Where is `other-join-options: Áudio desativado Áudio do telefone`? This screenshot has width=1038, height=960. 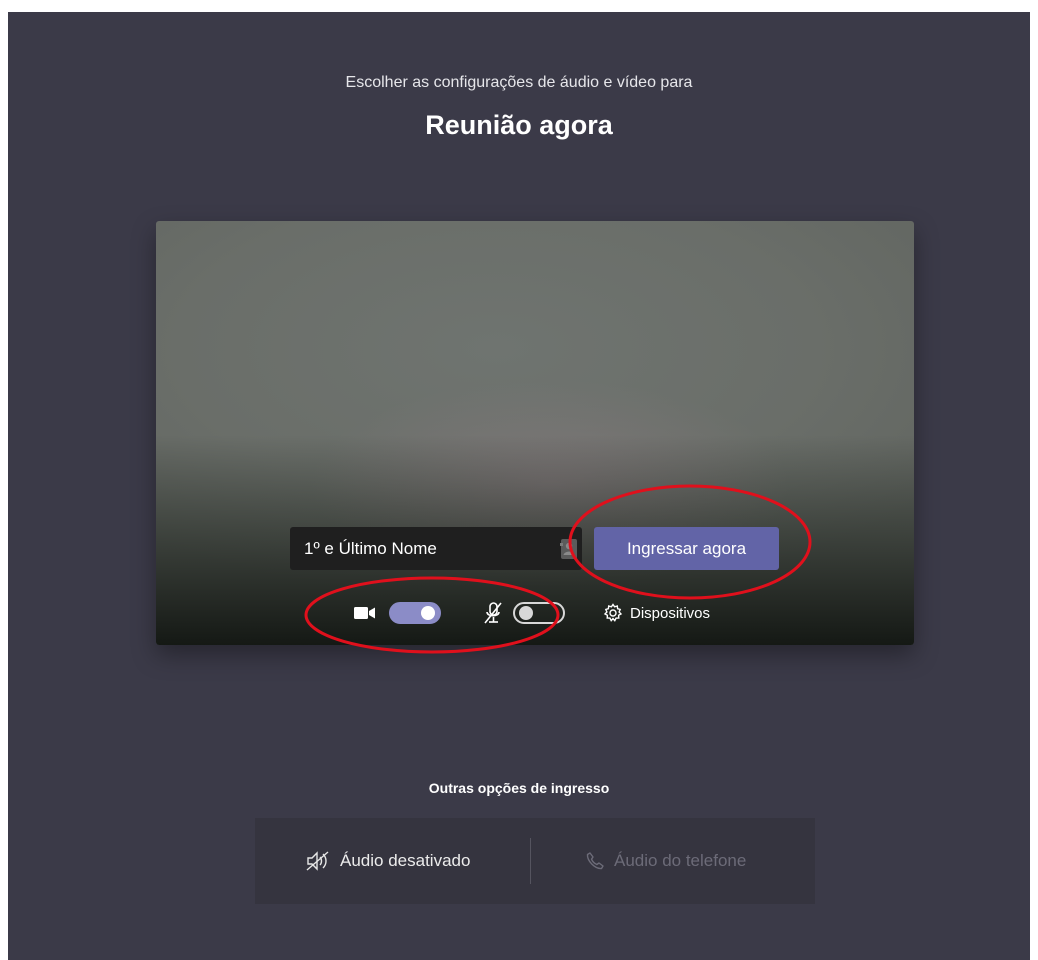 other-join-options: Áudio desativado Áudio do telefone is located at coordinates (535, 861).